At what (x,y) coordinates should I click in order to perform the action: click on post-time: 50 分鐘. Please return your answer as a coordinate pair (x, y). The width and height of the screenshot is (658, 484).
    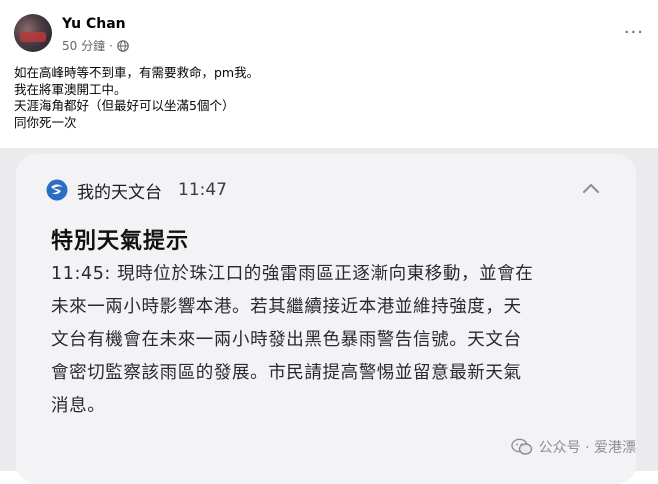
    Looking at the image, I should click on (83, 45).